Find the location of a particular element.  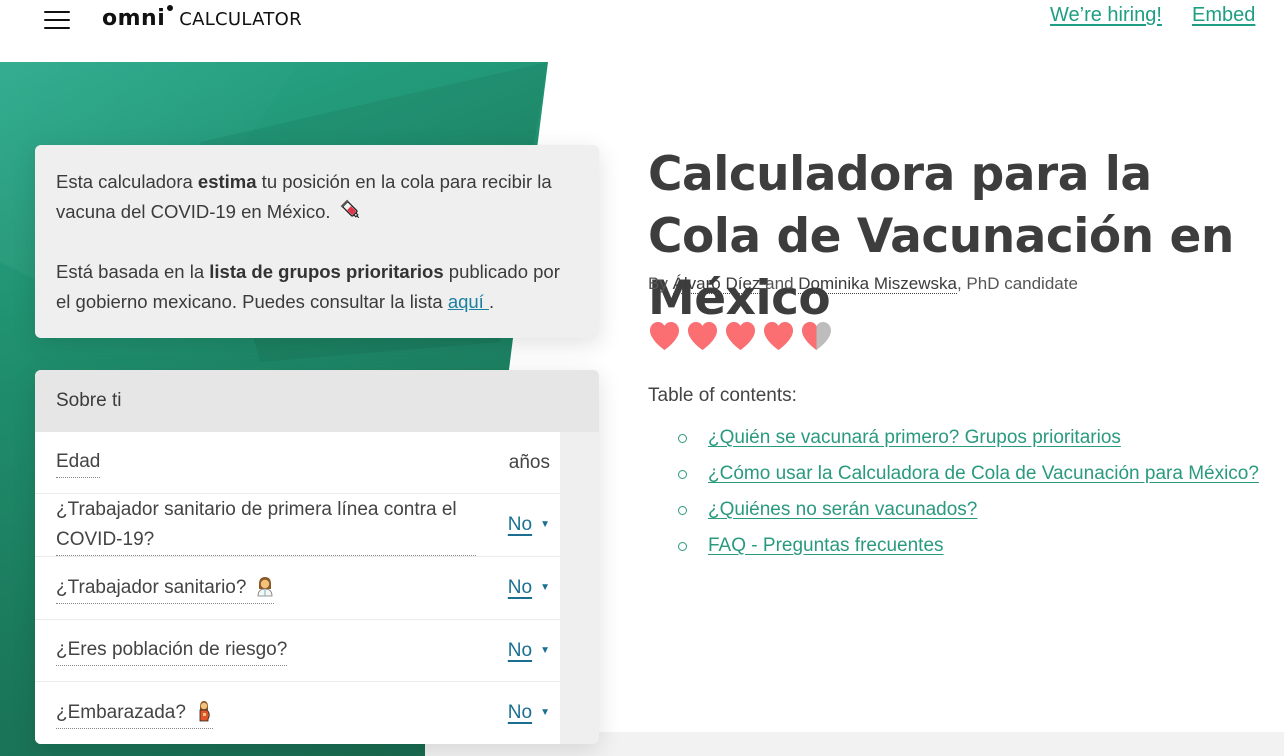

hiring-link: We’re hiring! is located at coordinates (1106, 15).